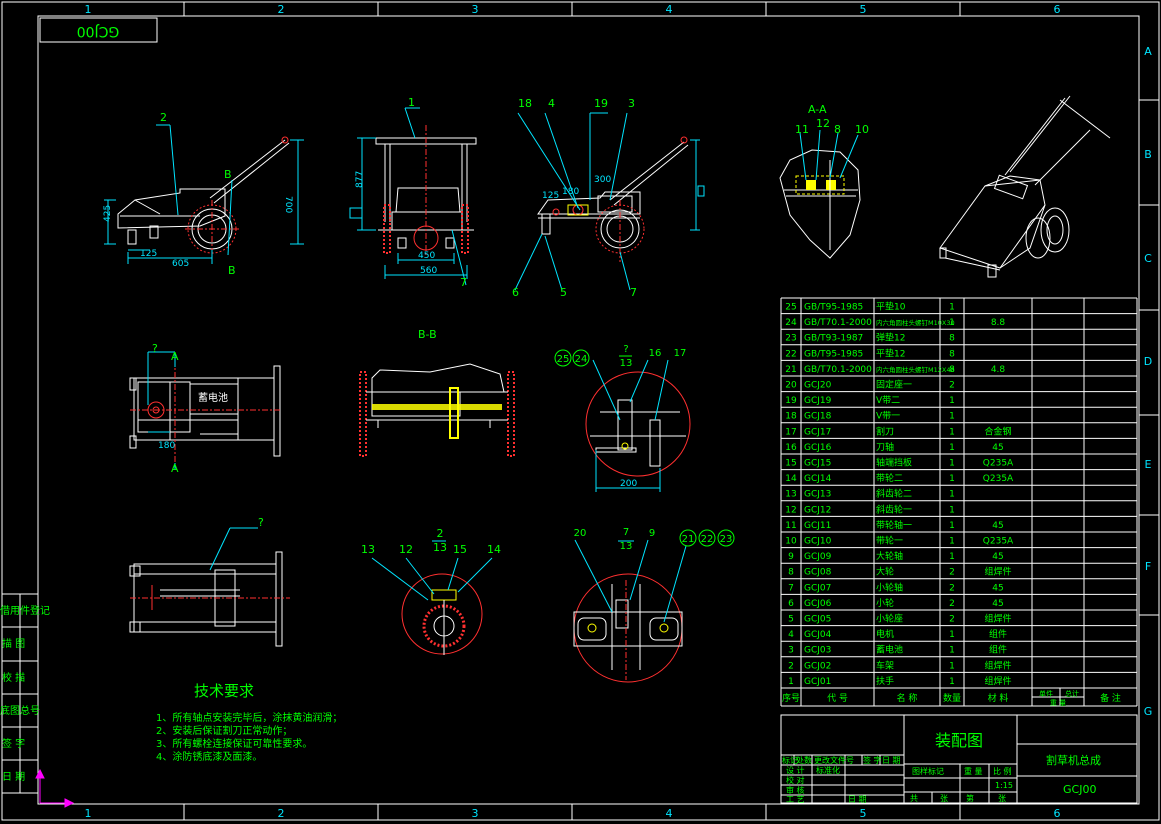  What do you see at coordinates (818, 635) in the screenshot?
I see `bom-code: GCJ04` at bounding box center [818, 635].